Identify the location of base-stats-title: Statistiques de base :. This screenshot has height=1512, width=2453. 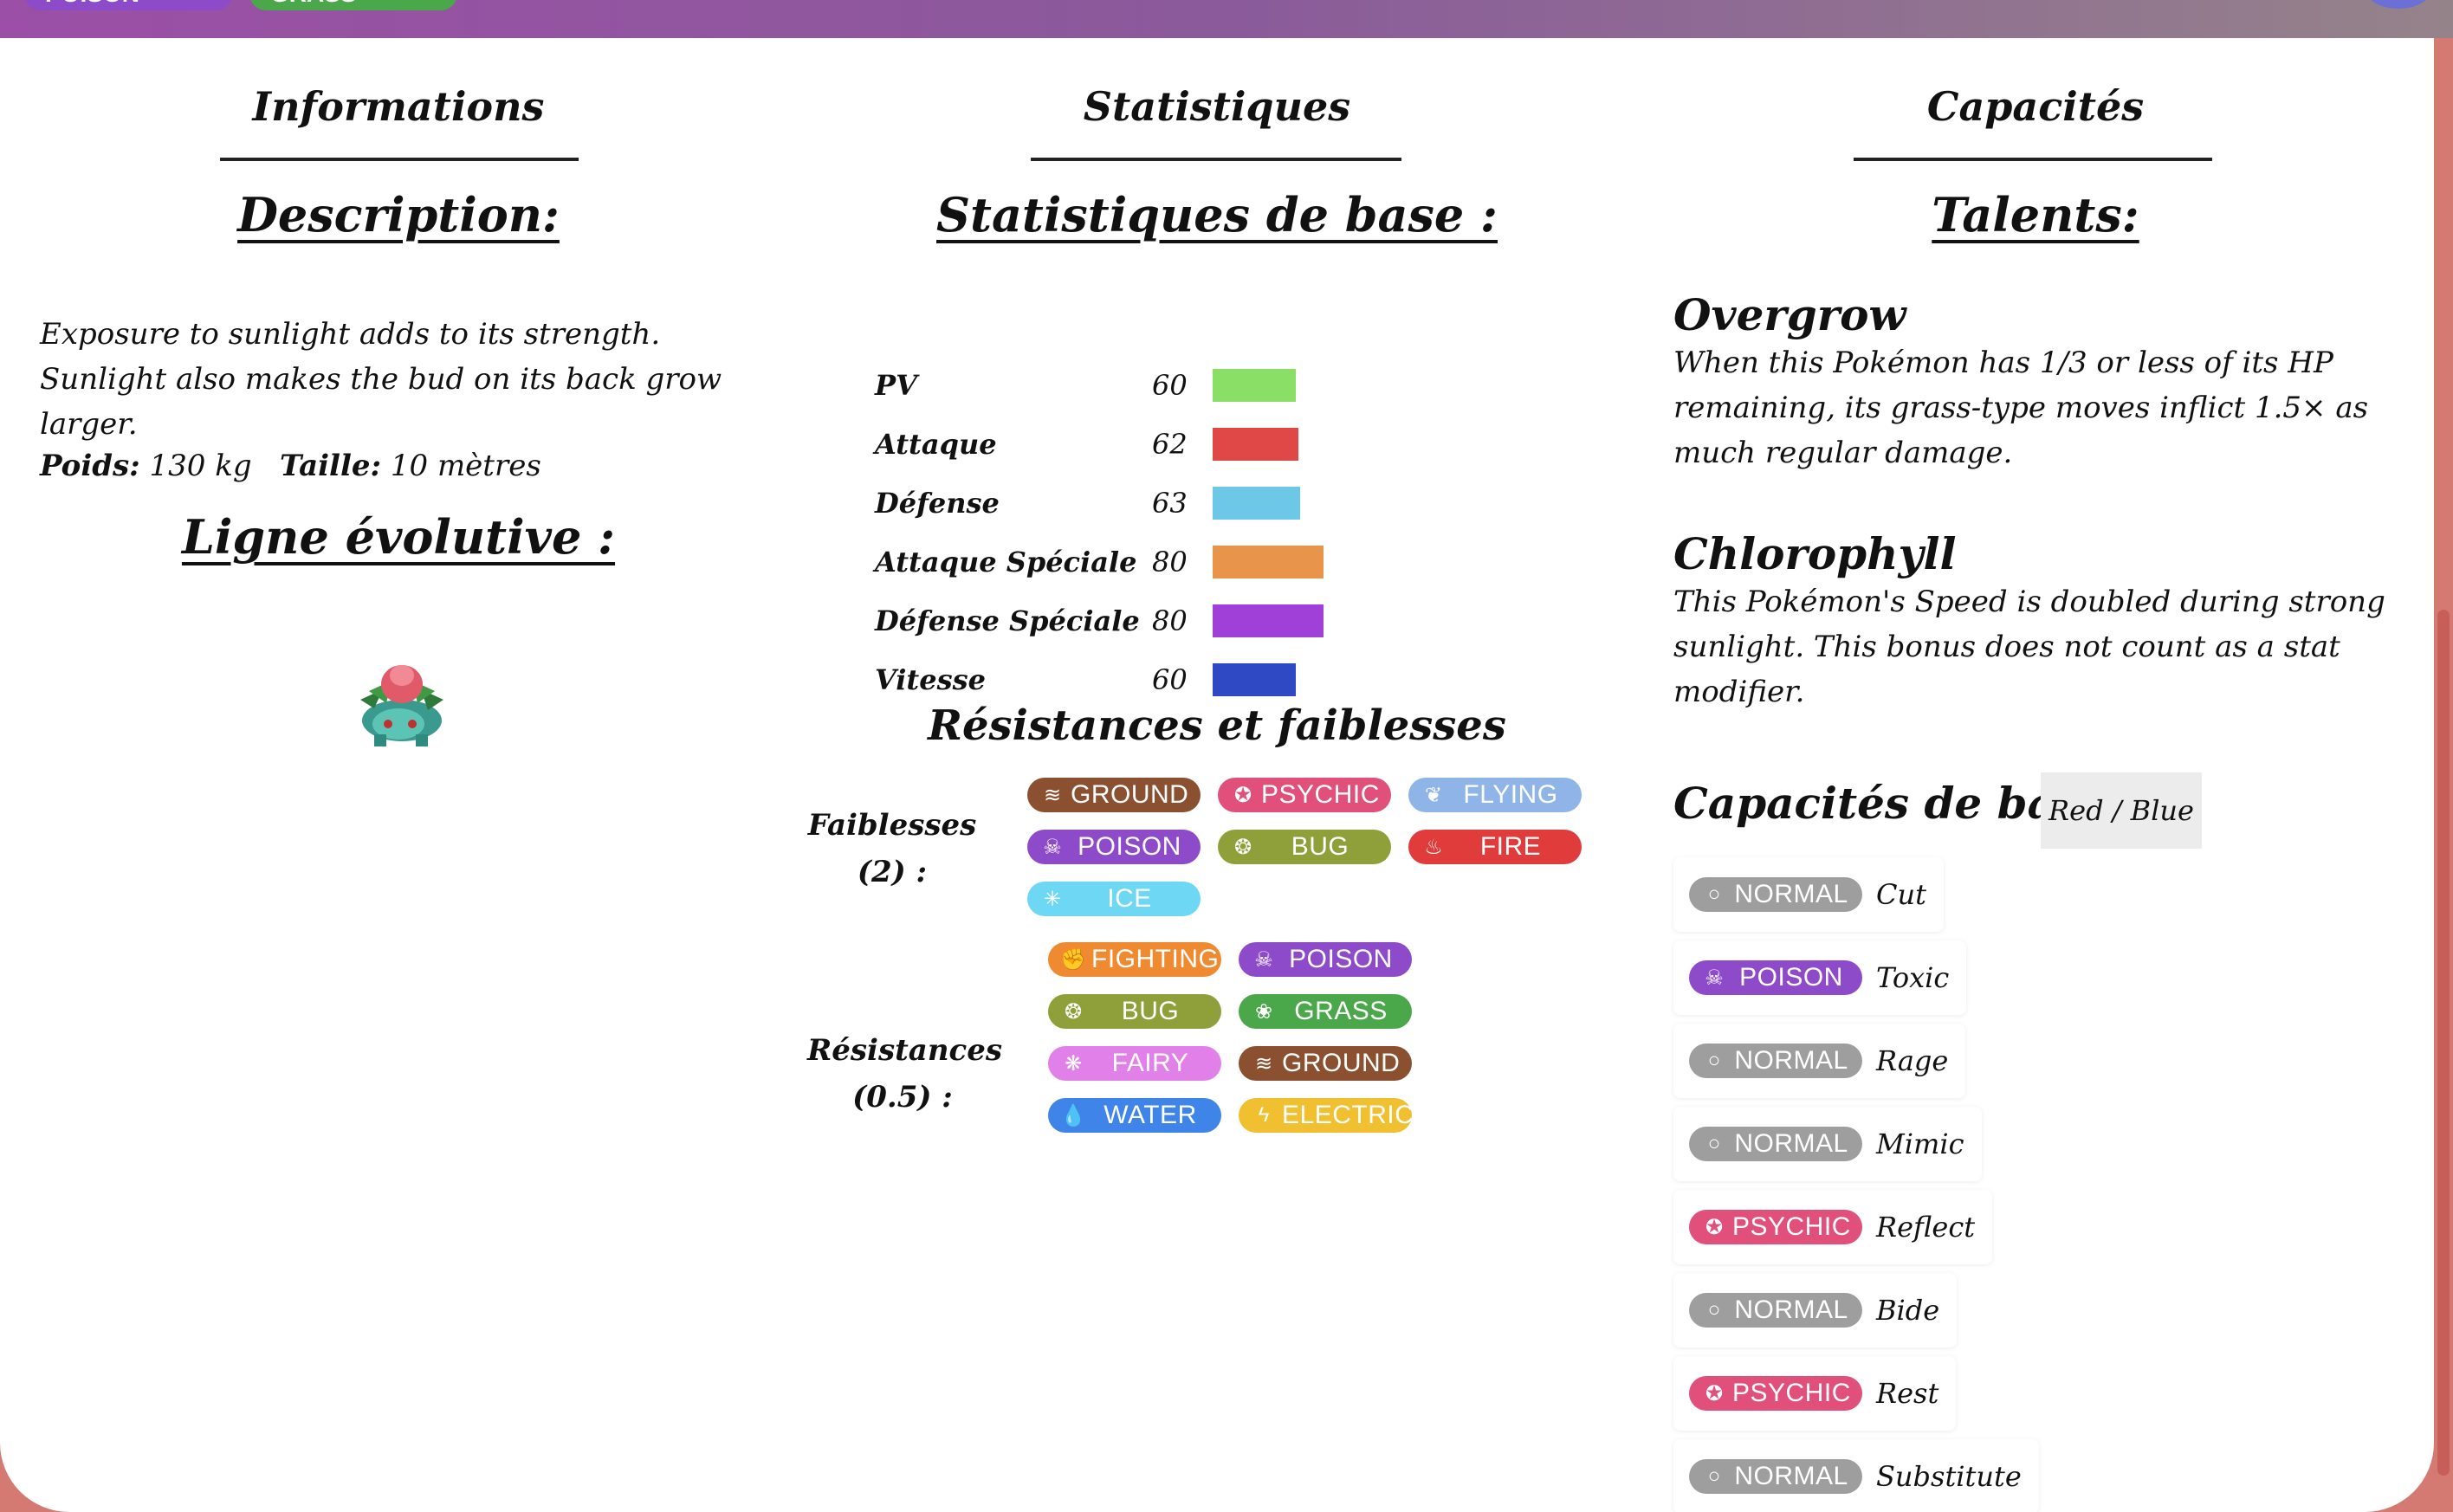
(1217, 214).